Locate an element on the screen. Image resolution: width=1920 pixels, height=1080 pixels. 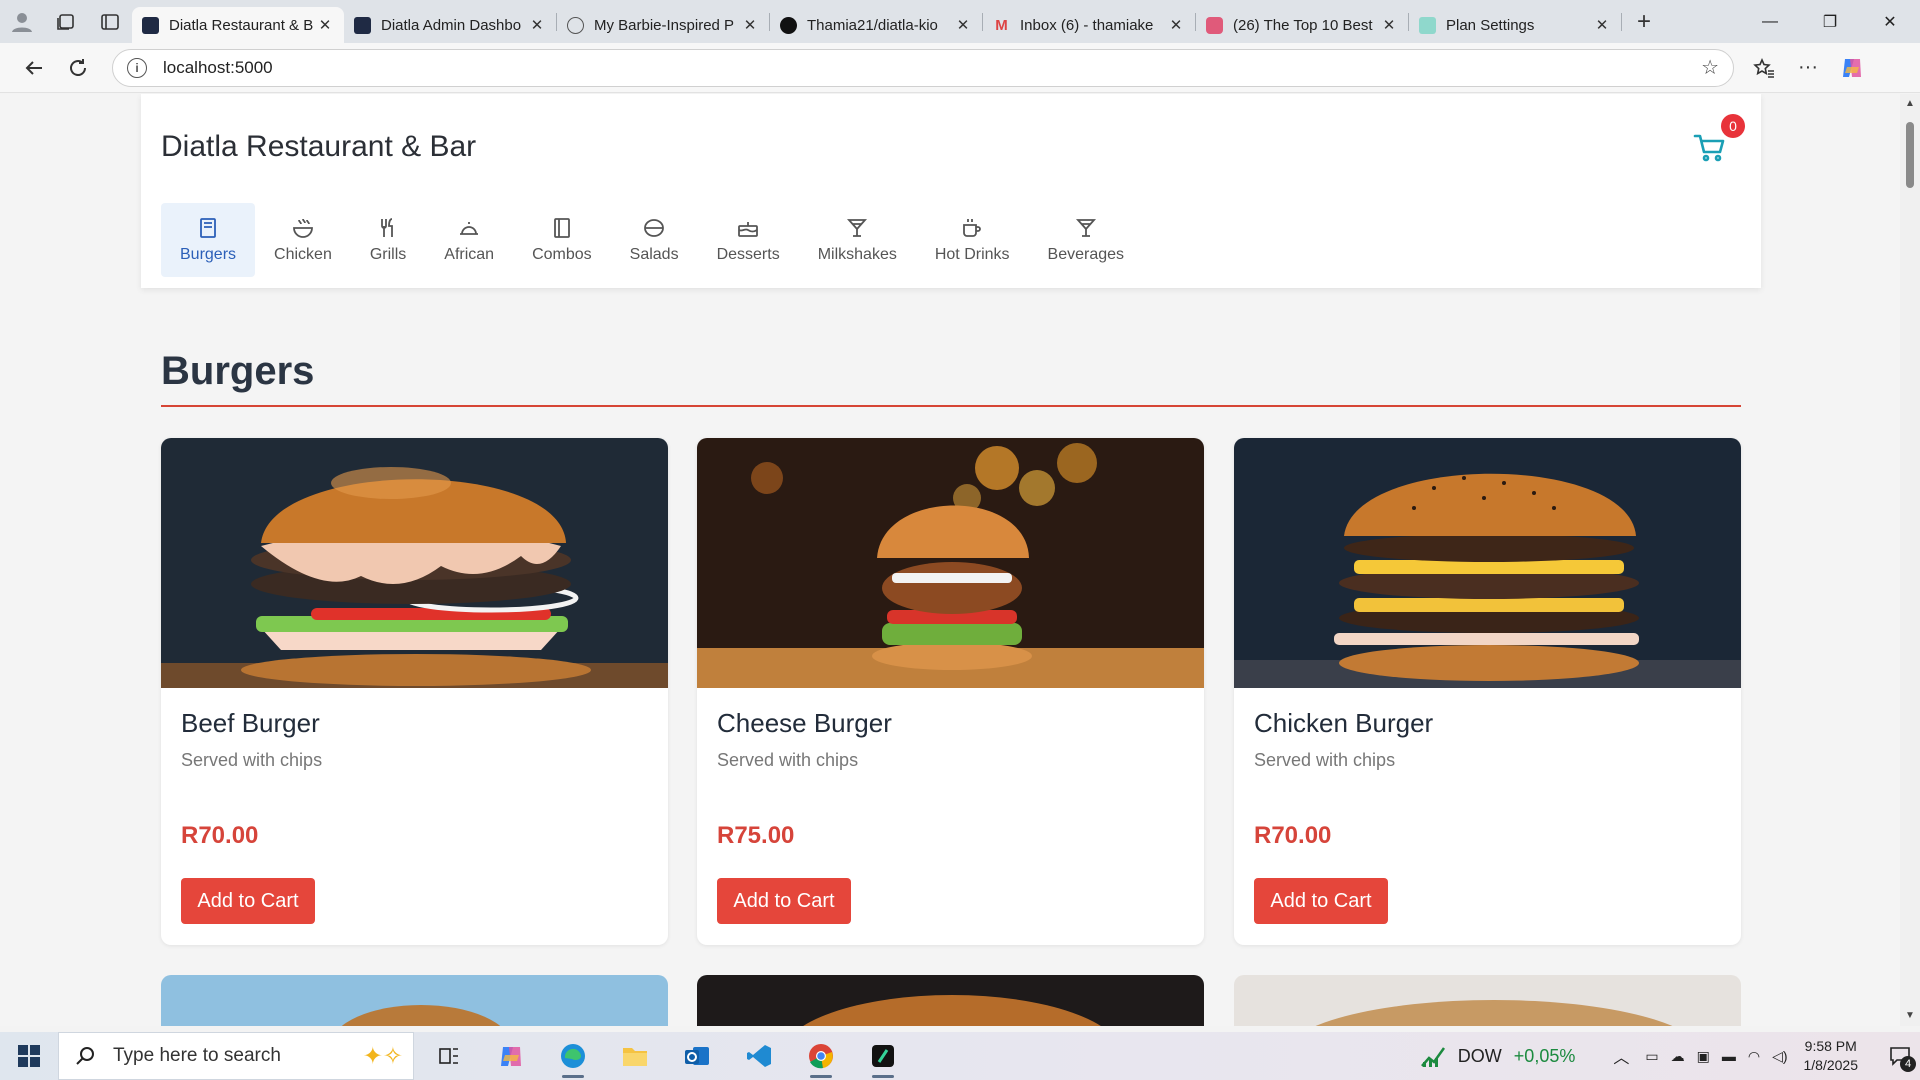
chrome-icon is located at coordinates (821, 1056).